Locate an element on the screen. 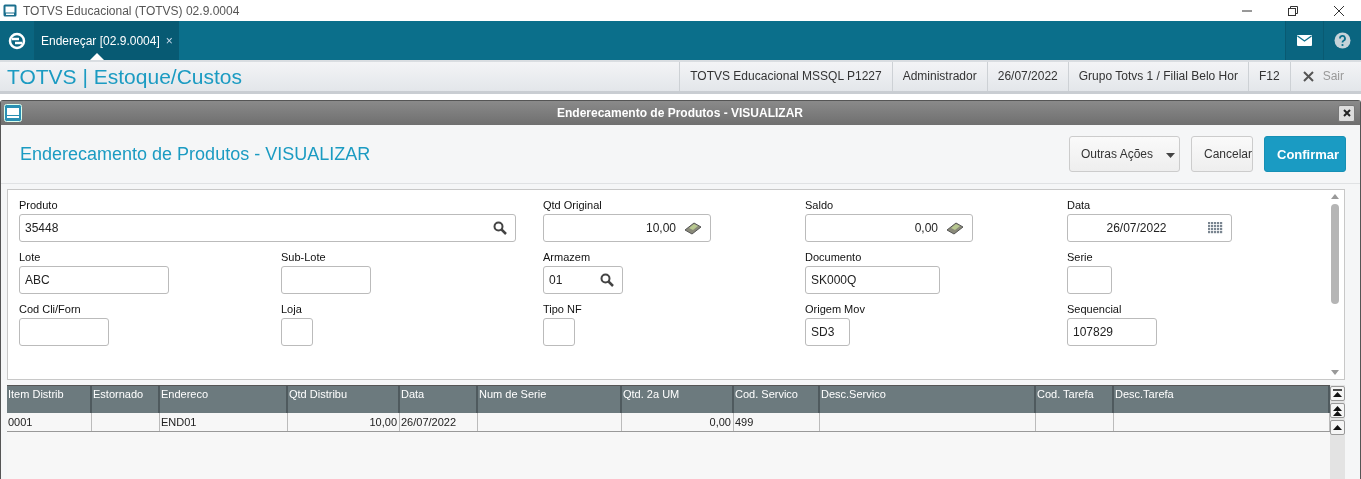 The image size is (1361, 479). mail-icon is located at coordinates (1304, 40).